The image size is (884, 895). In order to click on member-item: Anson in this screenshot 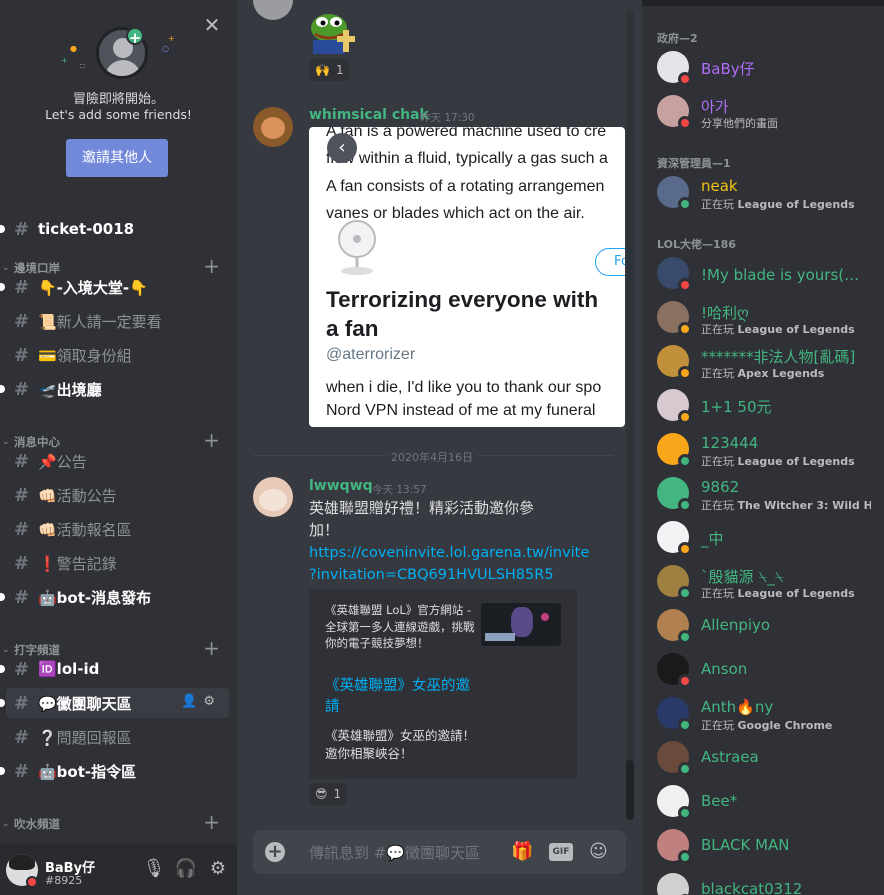, I will do `click(763, 669)`.